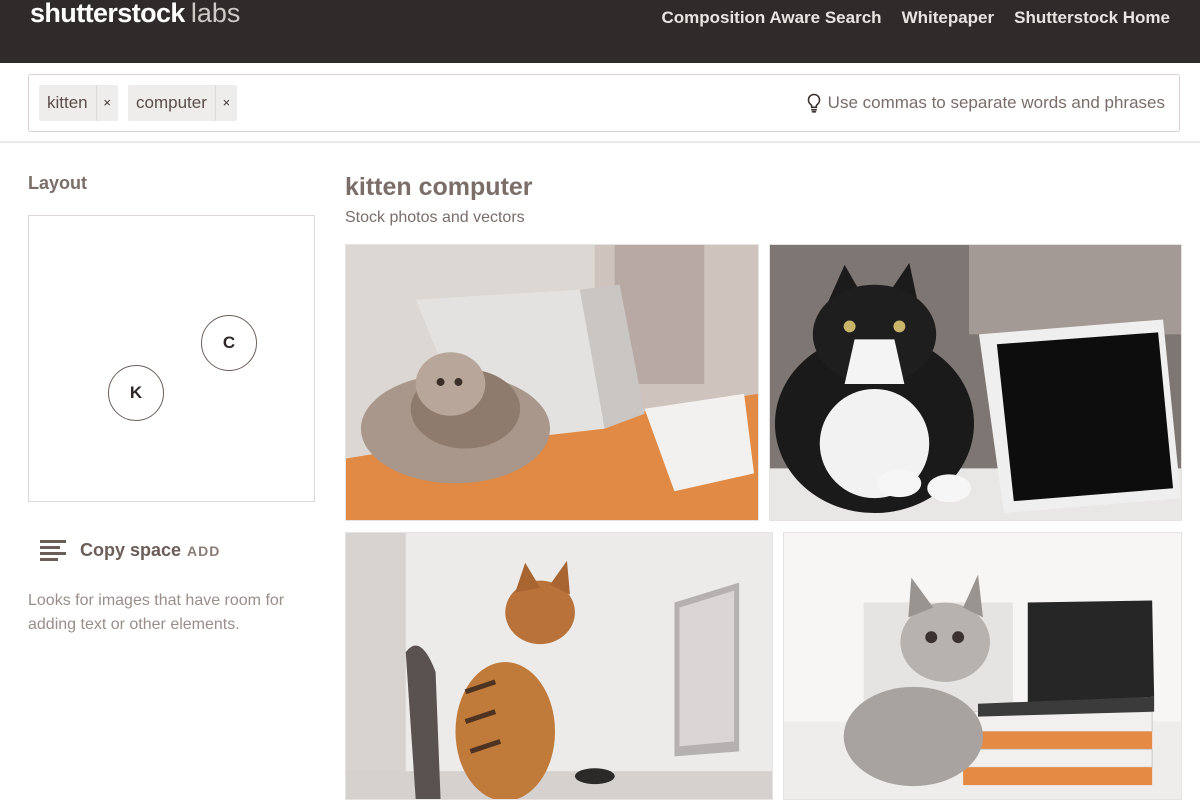  Describe the element at coordinates (203, 551) in the screenshot. I see `copy-space-add-button: ADD` at that location.